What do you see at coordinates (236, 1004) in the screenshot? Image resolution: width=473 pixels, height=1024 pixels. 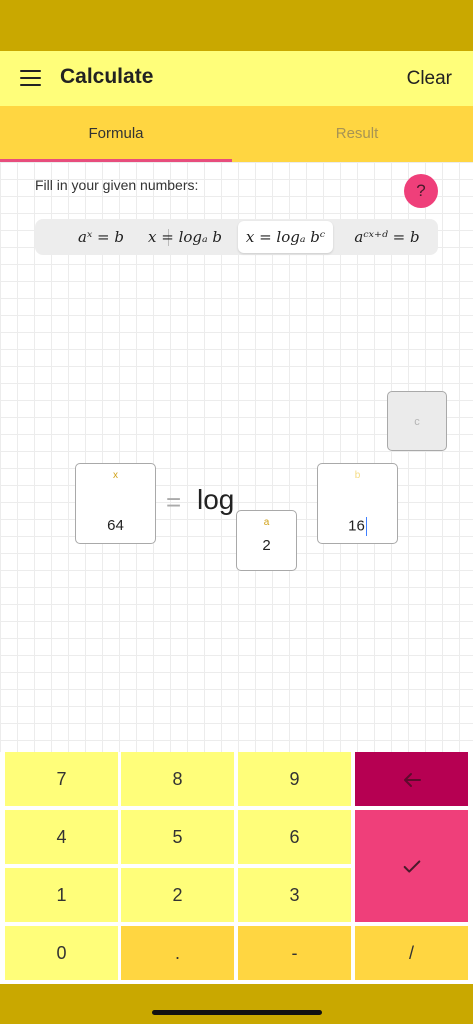 I see `bottom-bar` at bounding box center [236, 1004].